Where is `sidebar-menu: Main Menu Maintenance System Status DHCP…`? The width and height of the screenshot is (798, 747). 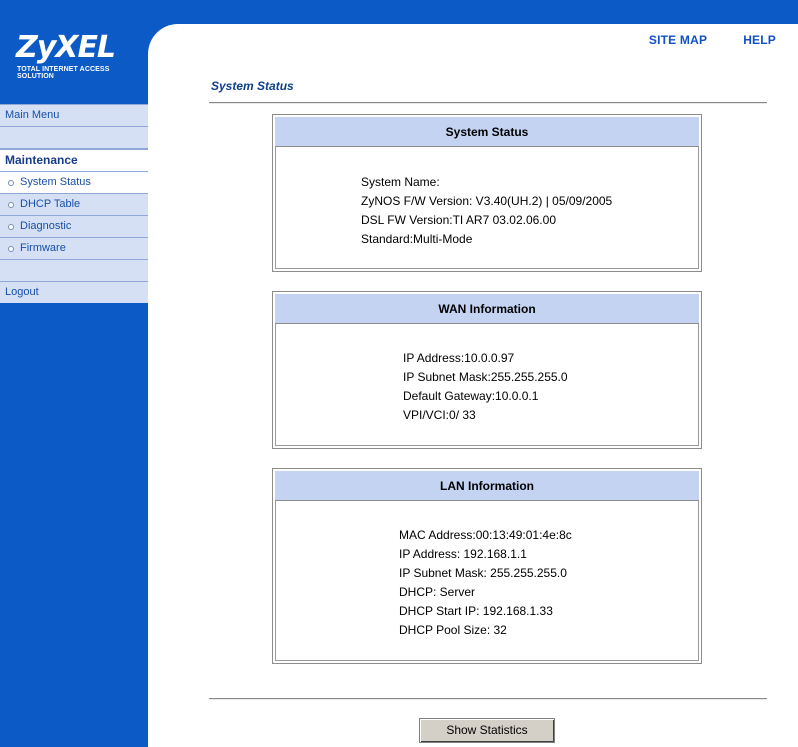 sidebar-menu: Main Menu Maintenance System Status DHCP… is located at coordinates (74, 203).